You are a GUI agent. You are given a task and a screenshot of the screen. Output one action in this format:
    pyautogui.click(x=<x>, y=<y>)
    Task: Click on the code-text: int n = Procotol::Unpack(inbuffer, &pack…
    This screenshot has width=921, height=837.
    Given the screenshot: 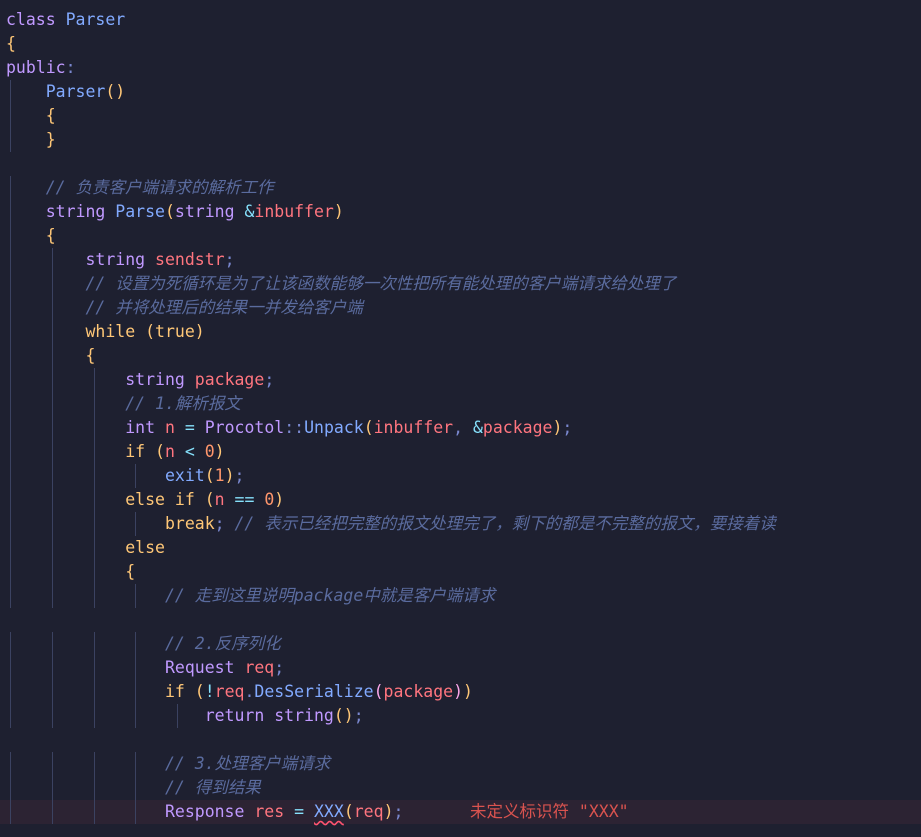 What is the action you would take?
    pyautogui.click(x=349, y=427)
    